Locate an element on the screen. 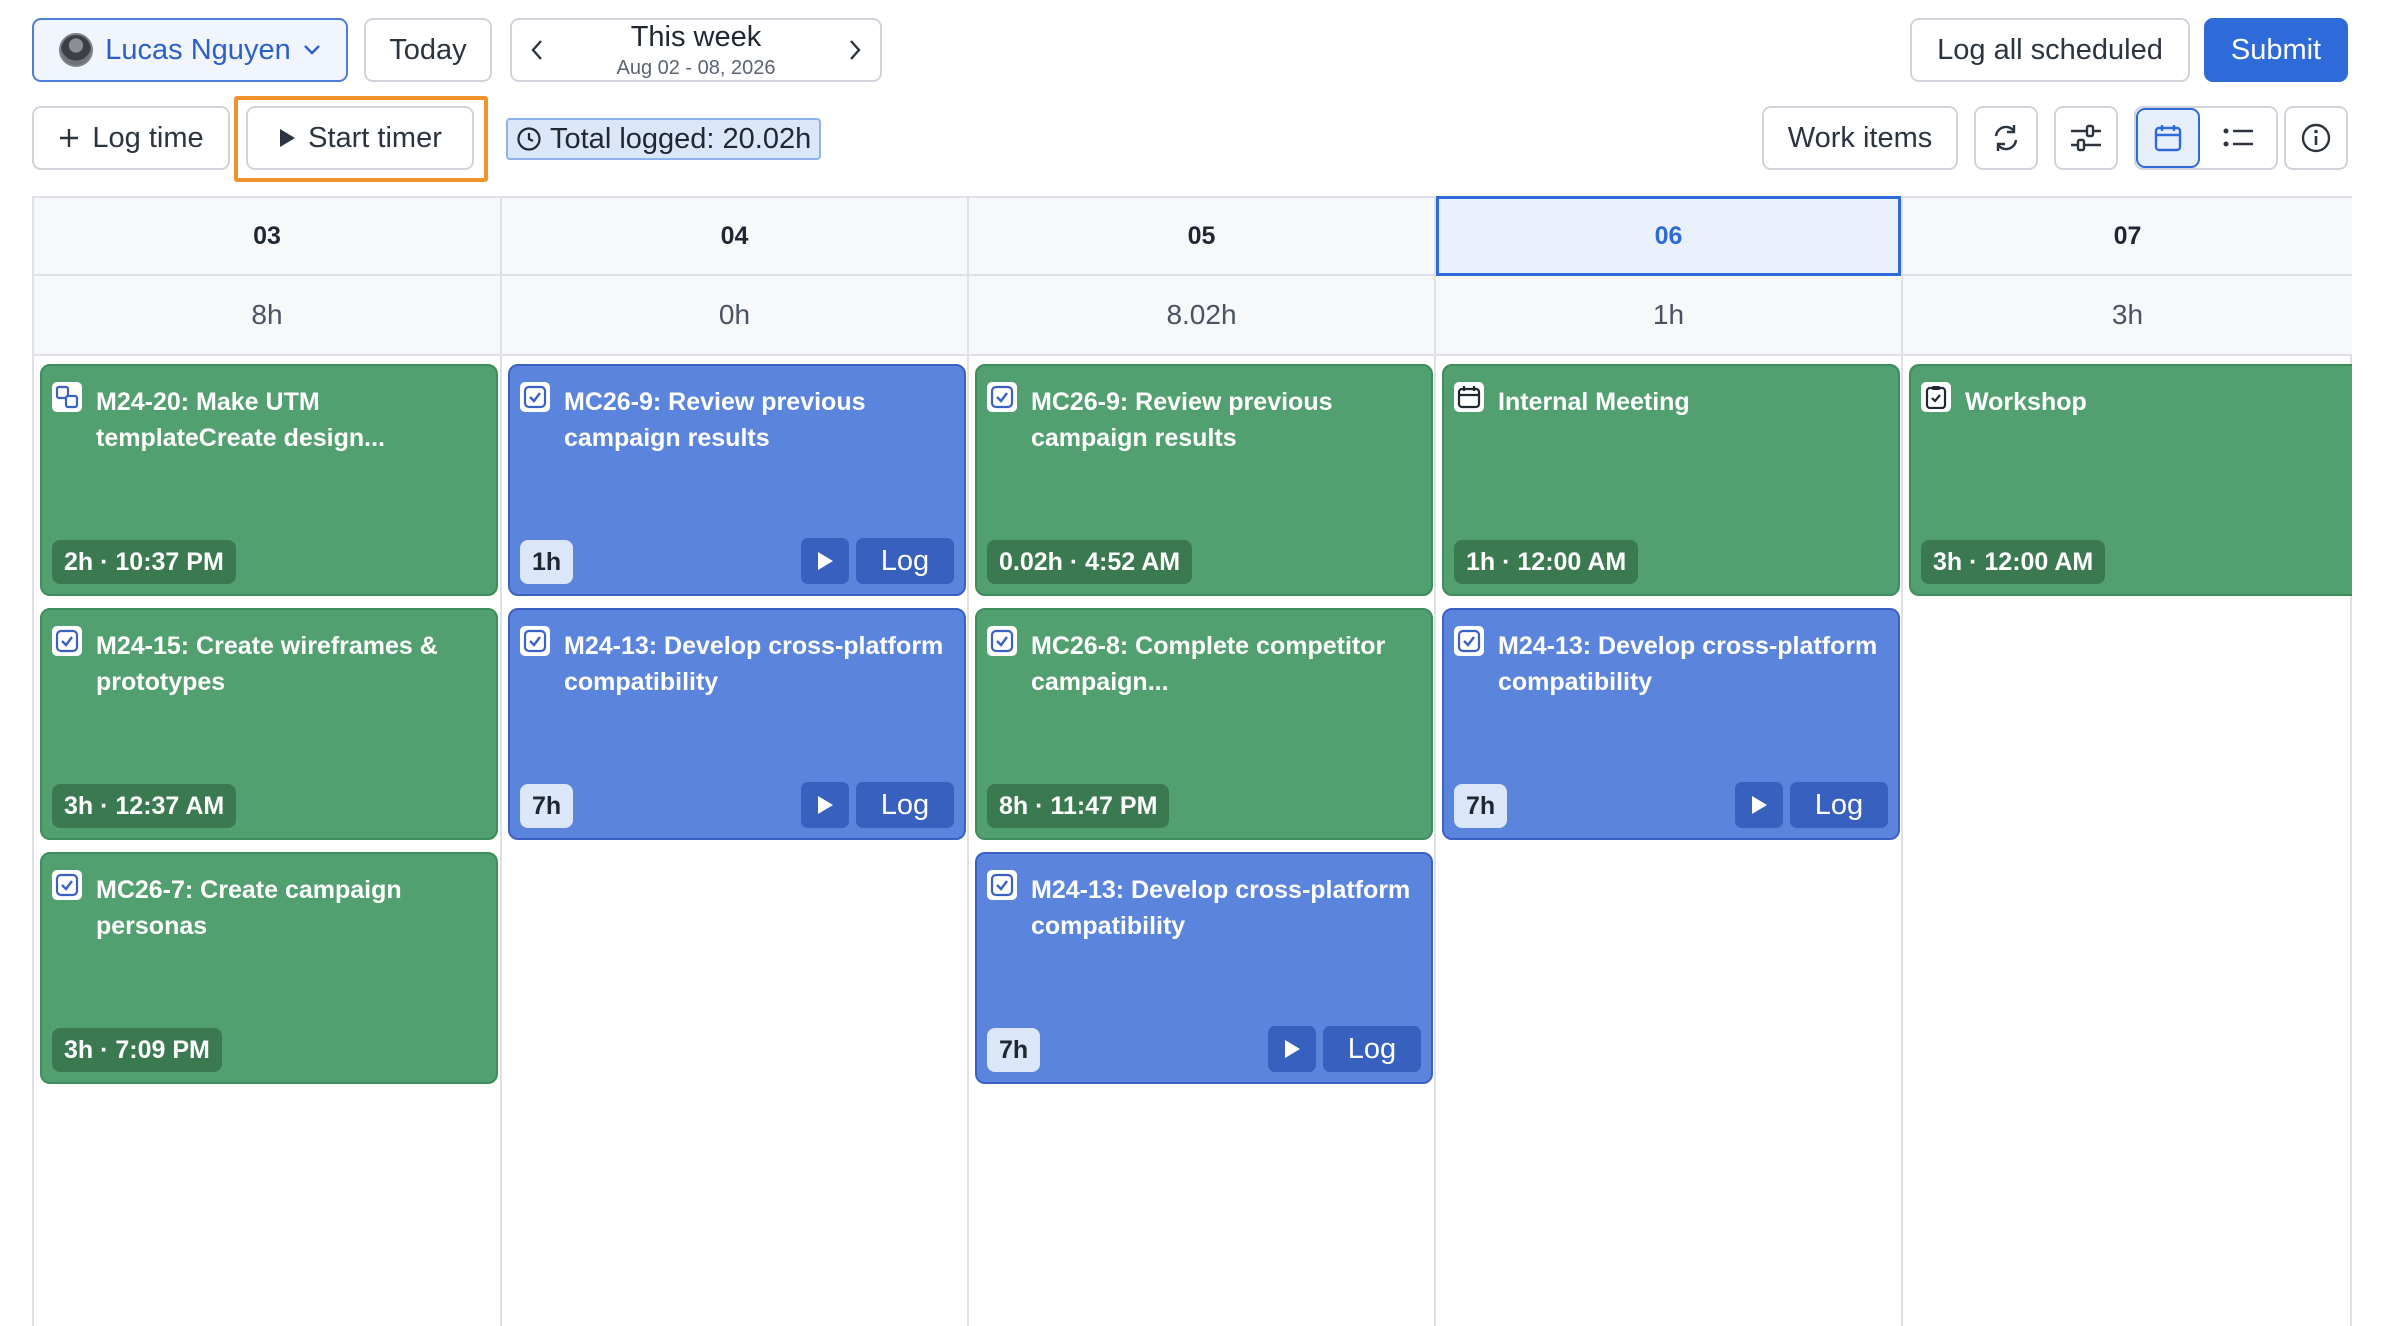  avatar is located at coordinates (76, 50).